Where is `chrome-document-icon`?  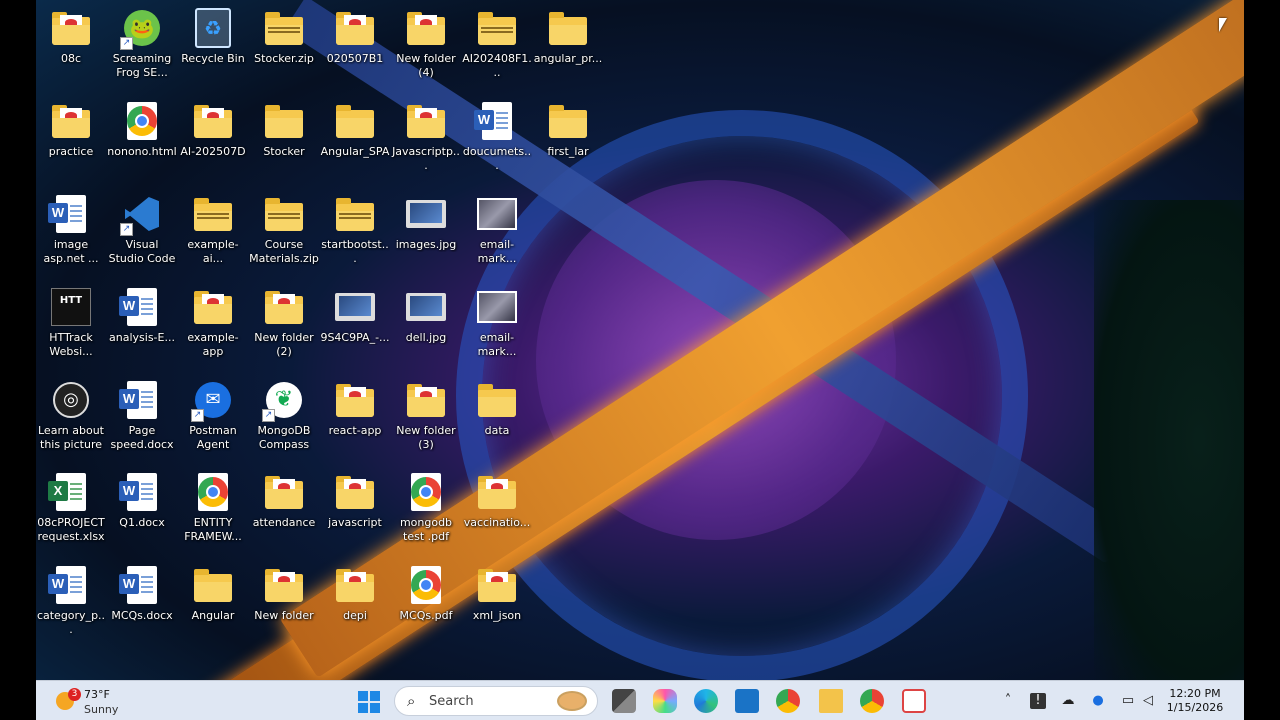
chrome-document-icon is located at coordinates (426, 492).